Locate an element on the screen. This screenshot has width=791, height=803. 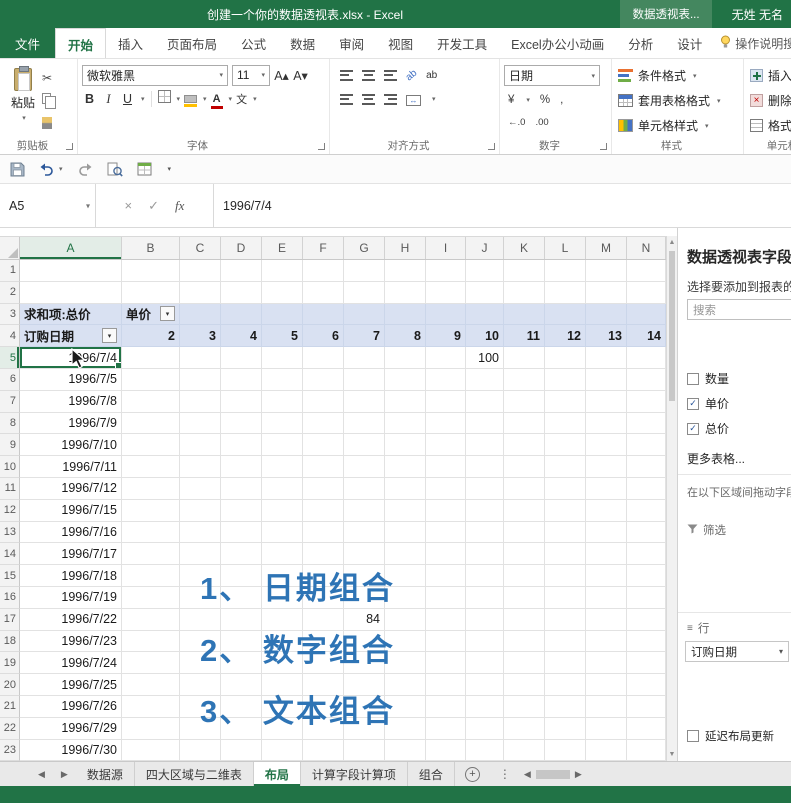
cell-L19 is located at coordinates (565, 663).